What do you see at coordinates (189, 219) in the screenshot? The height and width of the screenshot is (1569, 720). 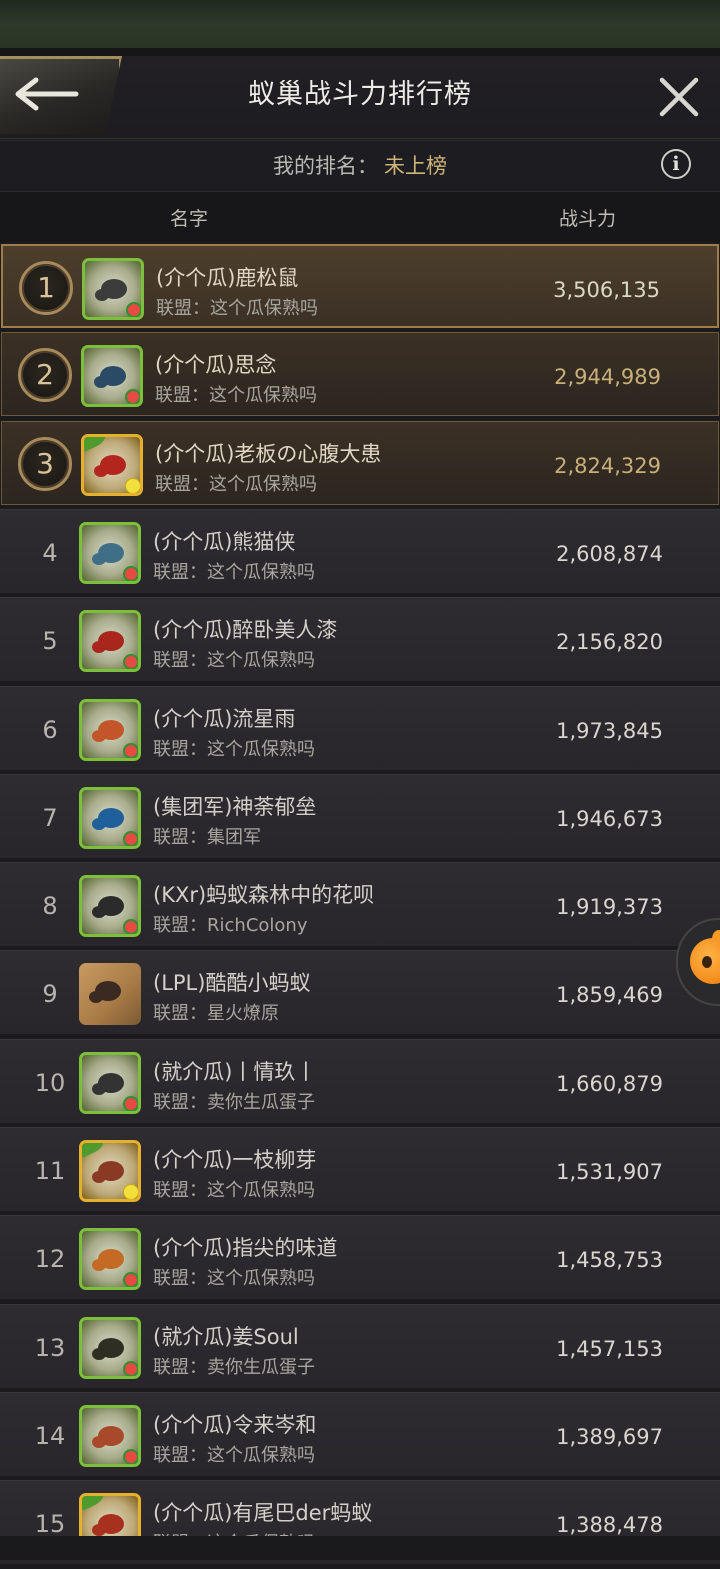 I see `column-name-header: 名字` at bounding box center [189, 219].